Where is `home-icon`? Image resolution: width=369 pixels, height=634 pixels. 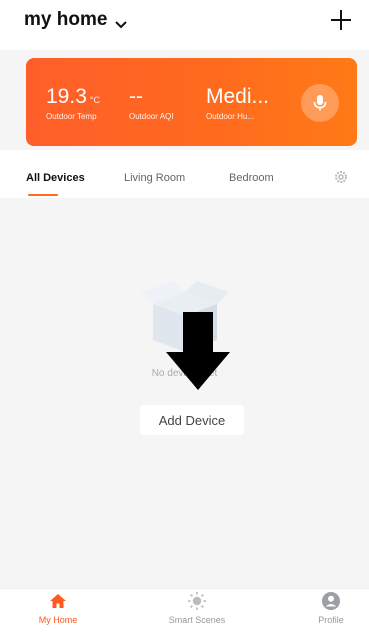 home-icon is located at coordinates (58, 601).